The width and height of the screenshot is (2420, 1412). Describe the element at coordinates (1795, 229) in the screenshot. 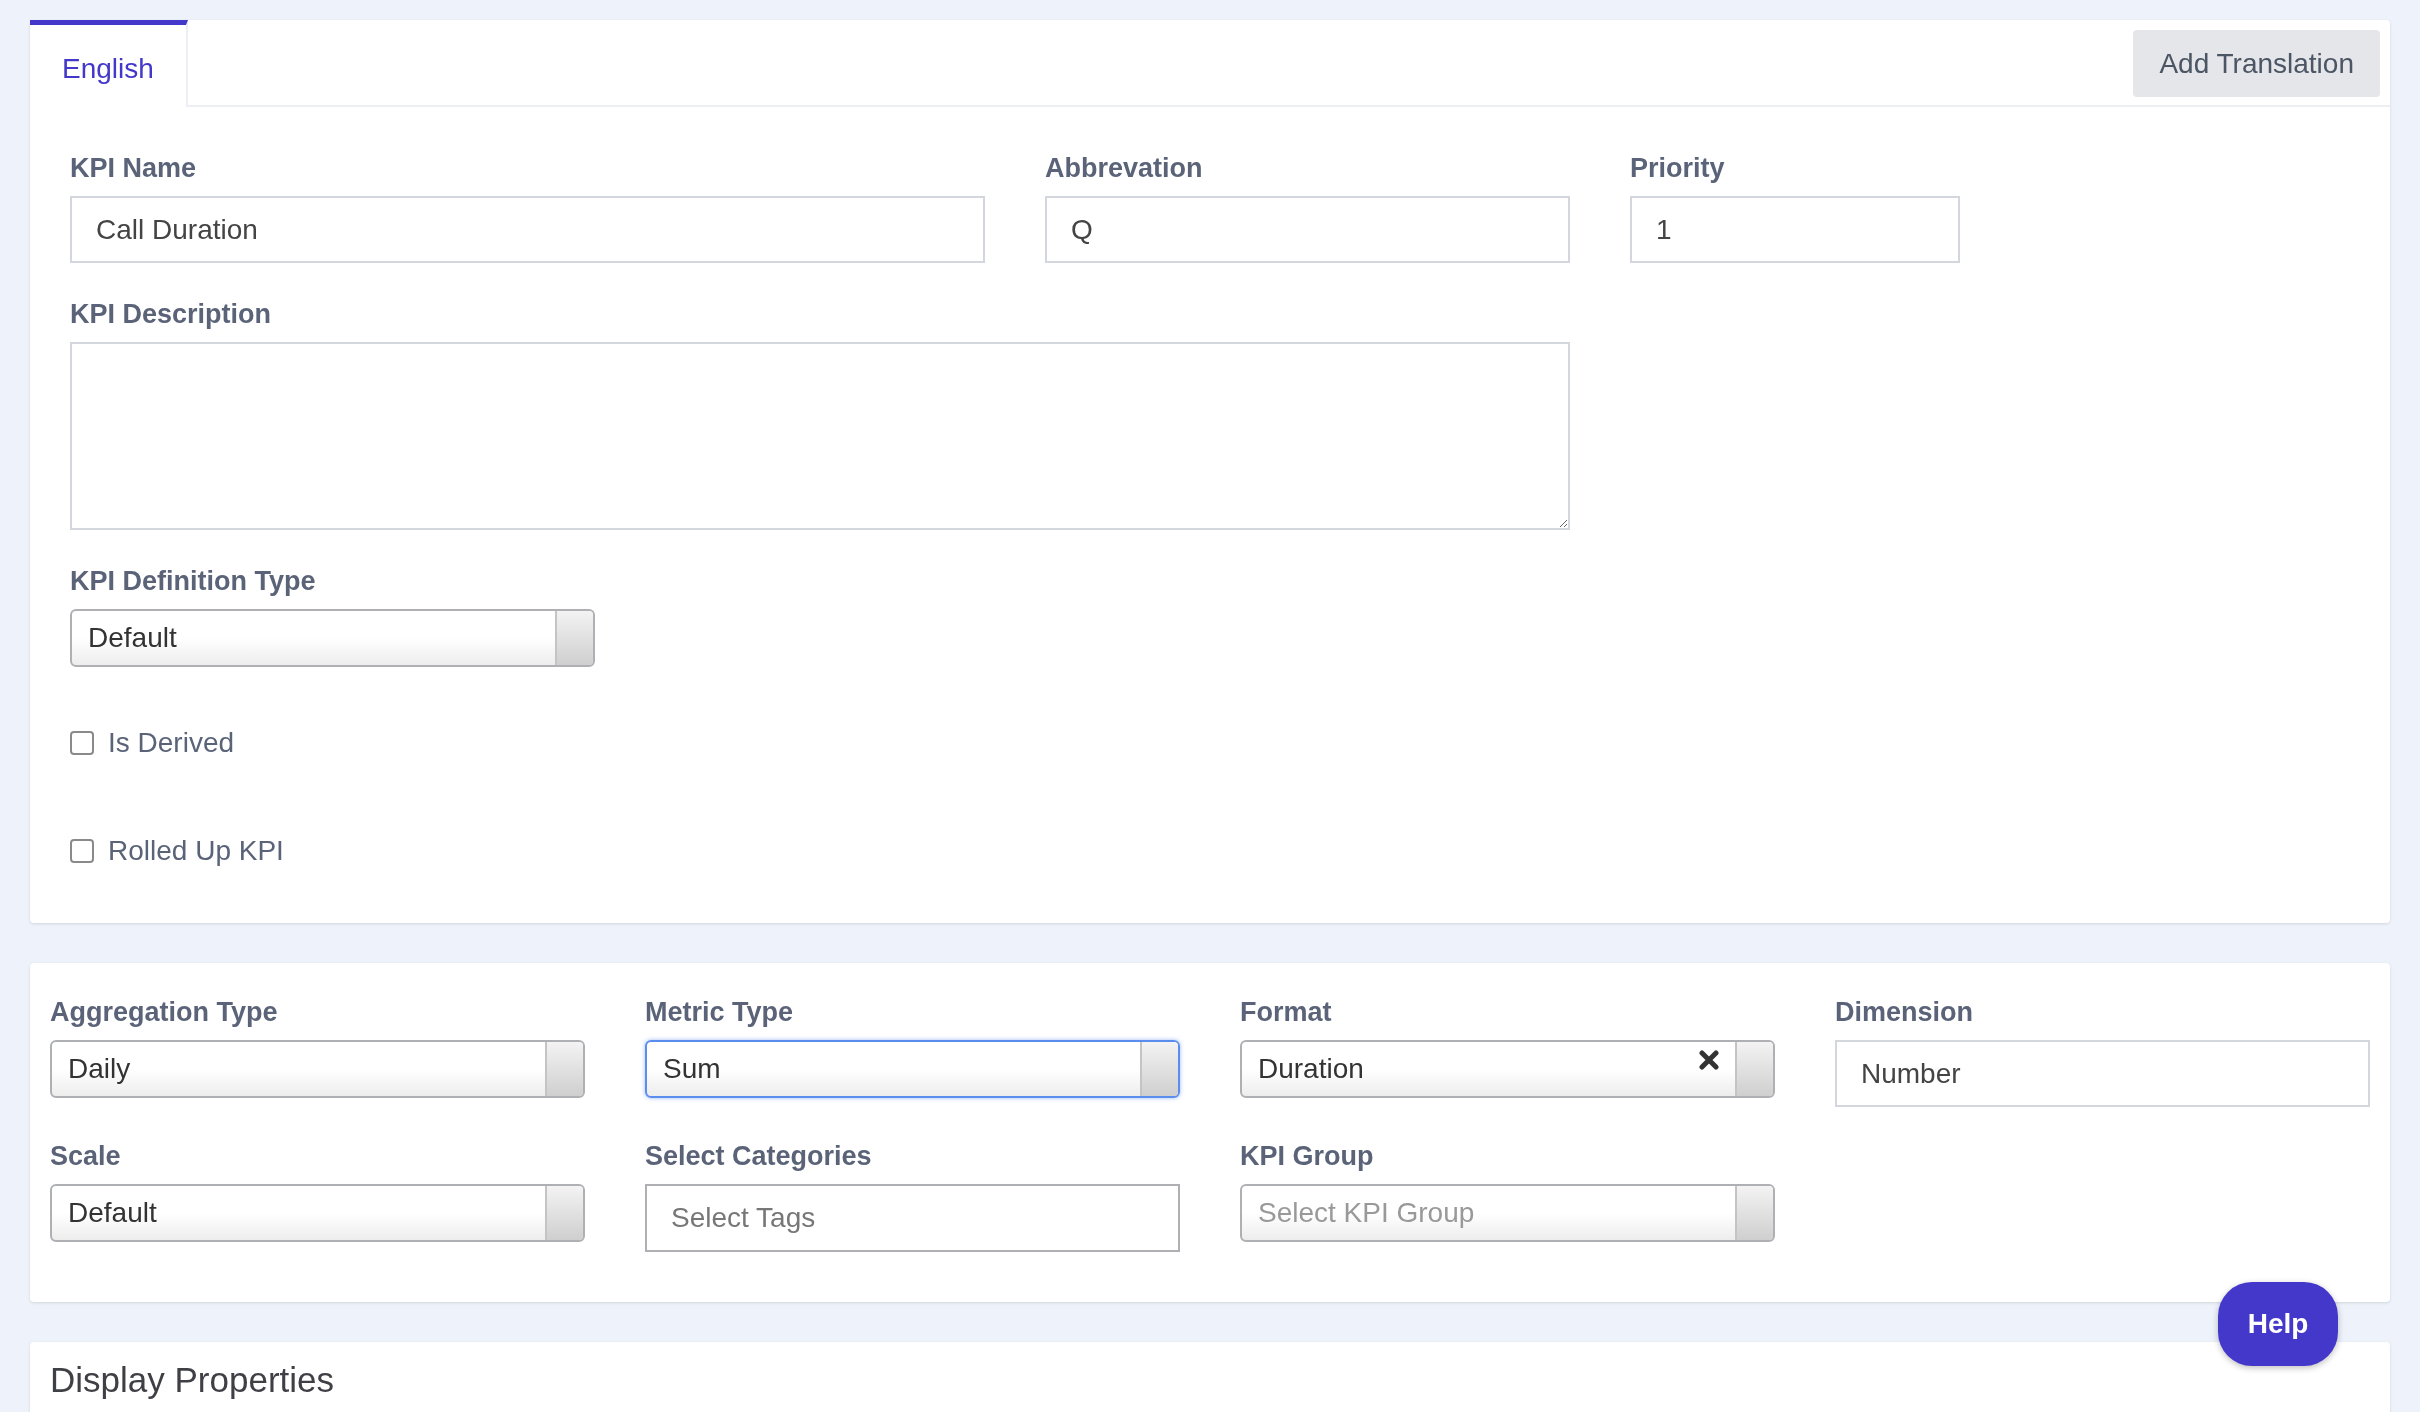

I see `text-field: 1` at that location.